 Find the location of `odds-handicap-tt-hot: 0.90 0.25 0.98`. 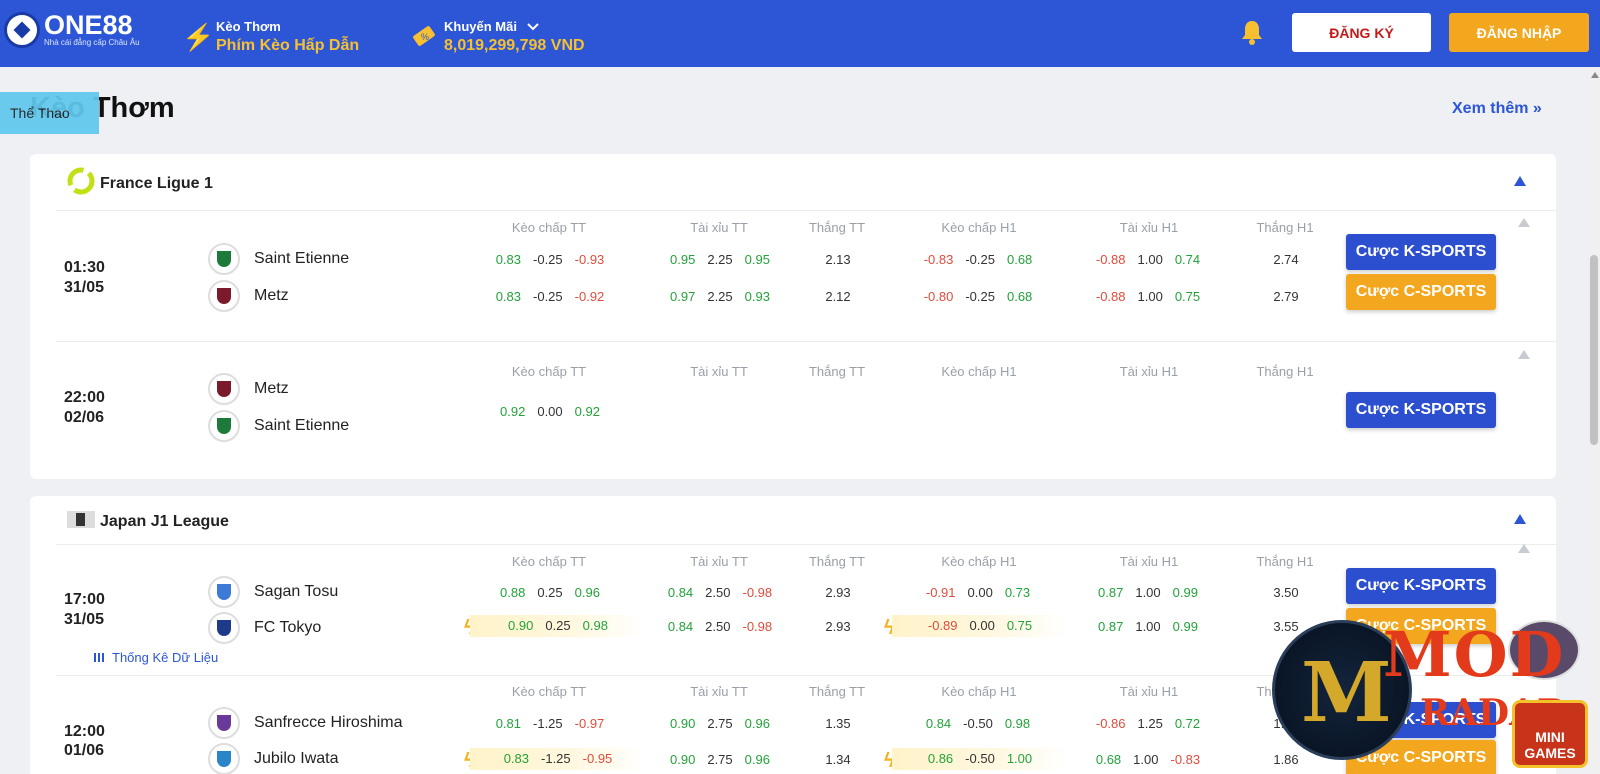

odds-handicap-tt-hot: 0.90 0.25 0.98 is located at coordinates (558, 626).